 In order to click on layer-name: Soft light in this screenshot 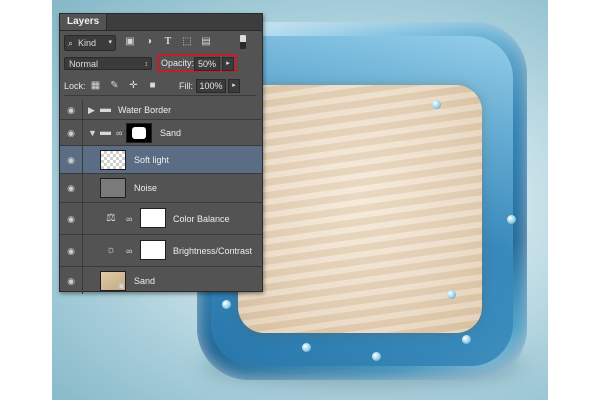, I will do `click(152, 160)`.